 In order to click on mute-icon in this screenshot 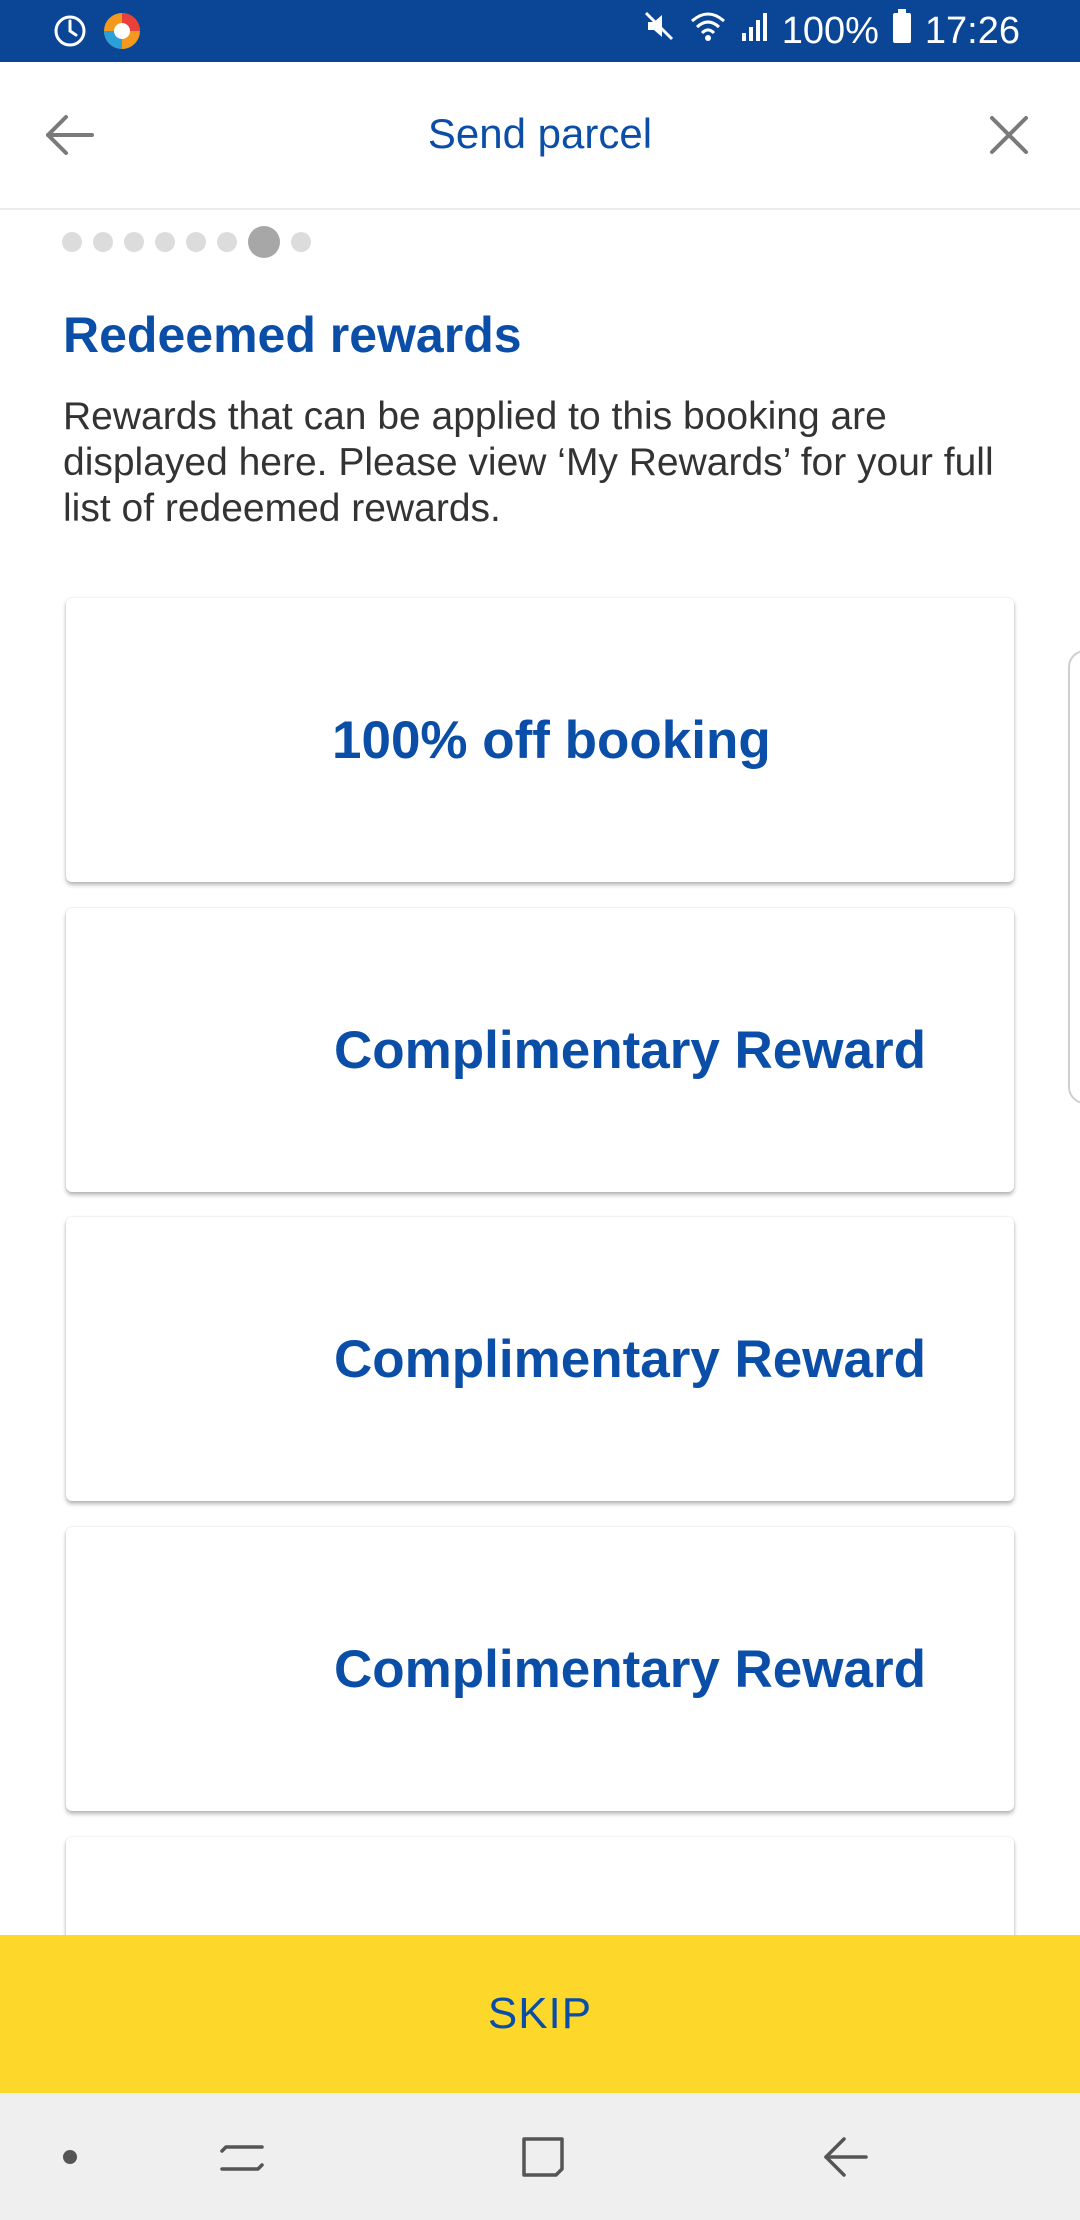, I will do `click(659, 31)`.